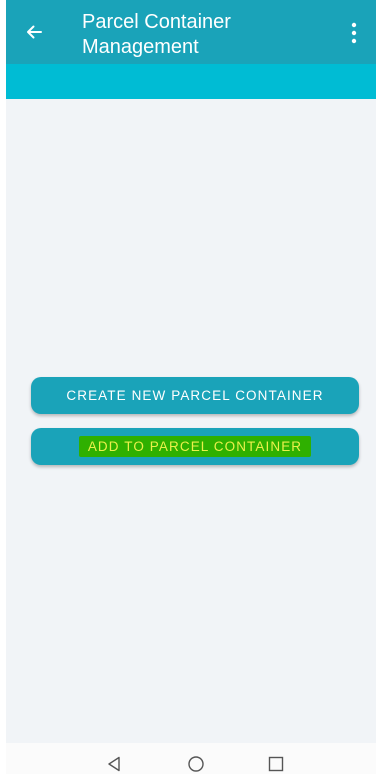 The image size is (382, 774). I want to click on nav-back-button, so click(114, 763).